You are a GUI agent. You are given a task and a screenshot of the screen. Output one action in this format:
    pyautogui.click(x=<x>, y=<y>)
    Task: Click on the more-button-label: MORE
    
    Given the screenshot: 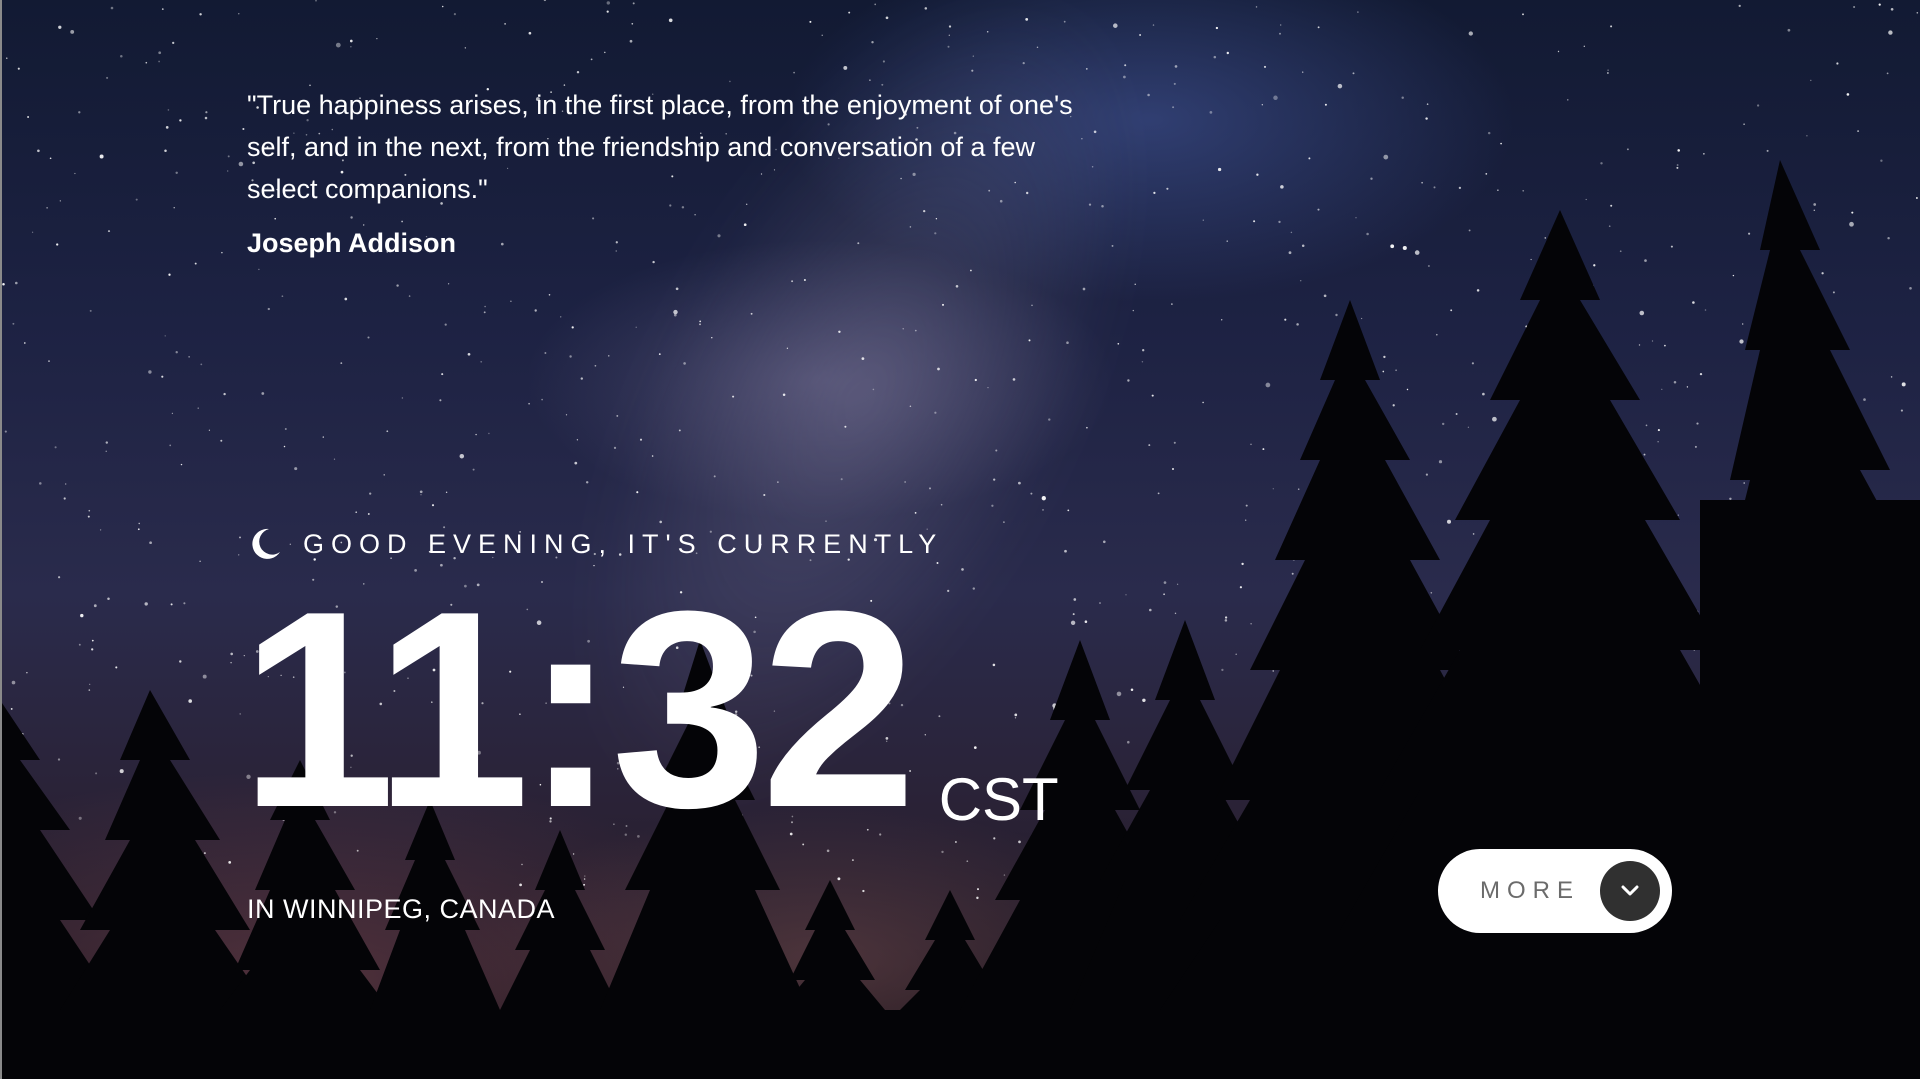 What is the action you would take?
    pyautogui.click(x=1530, y=890)
    